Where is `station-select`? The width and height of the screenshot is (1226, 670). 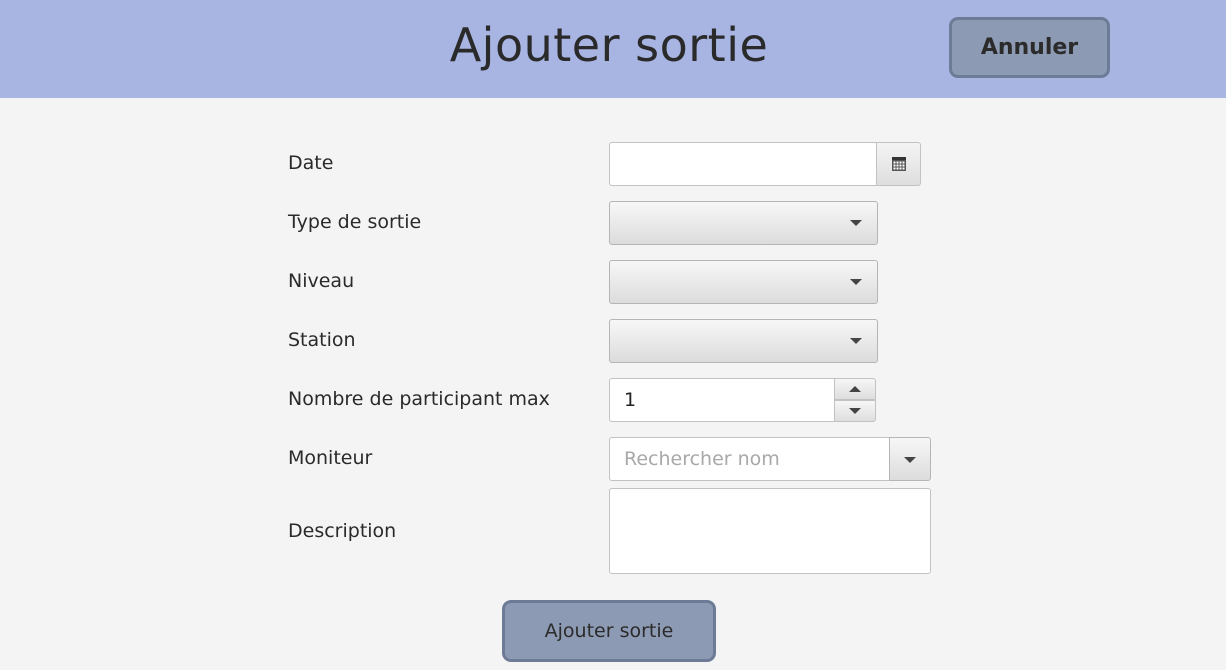 station-select is located at coordinates (743, 341).